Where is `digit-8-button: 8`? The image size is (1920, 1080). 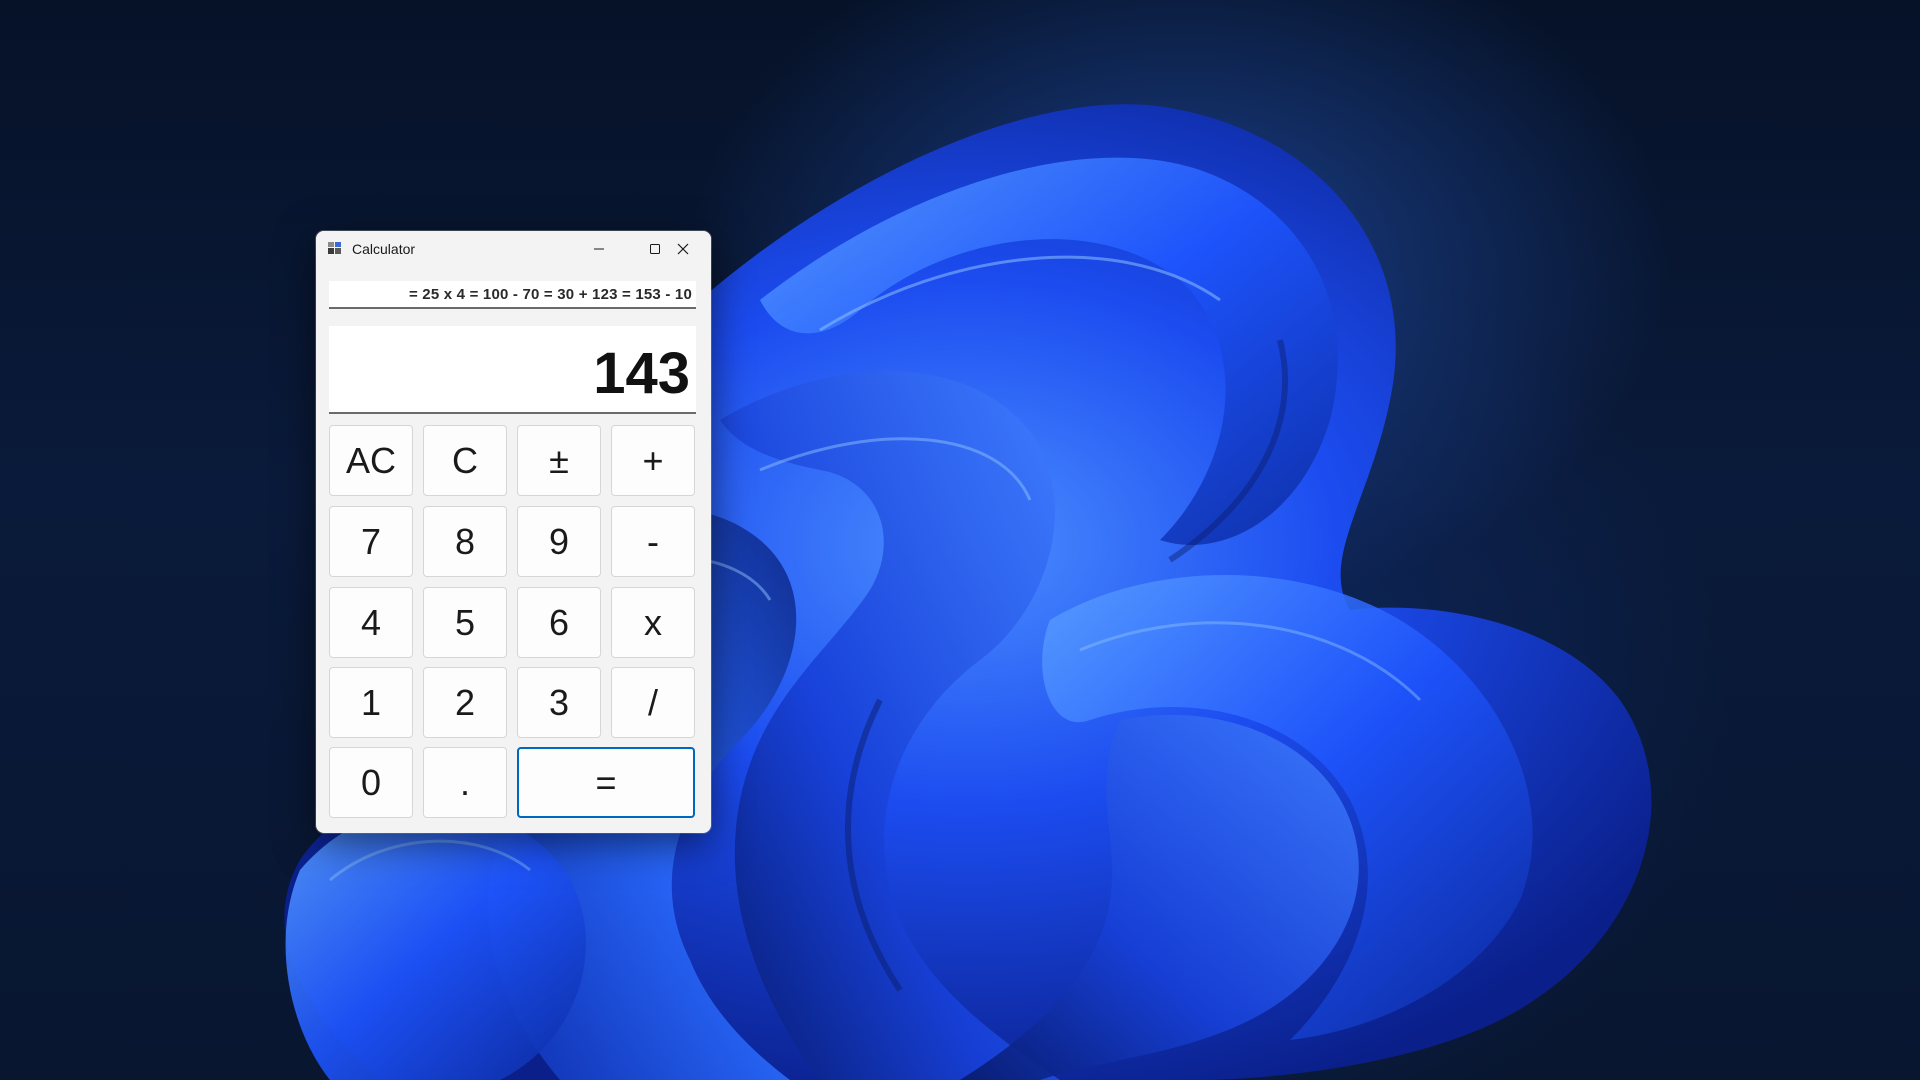 digit-8-button: 8 is located at coordinates (465, 541).